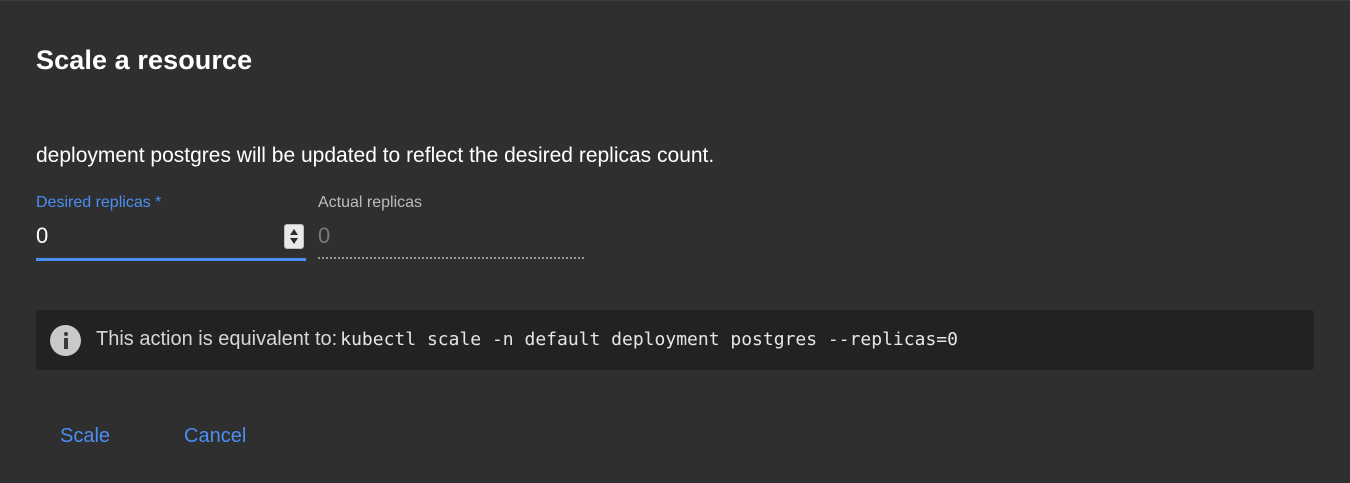  I want to click on actual-replicas-input, so click(438, 236).